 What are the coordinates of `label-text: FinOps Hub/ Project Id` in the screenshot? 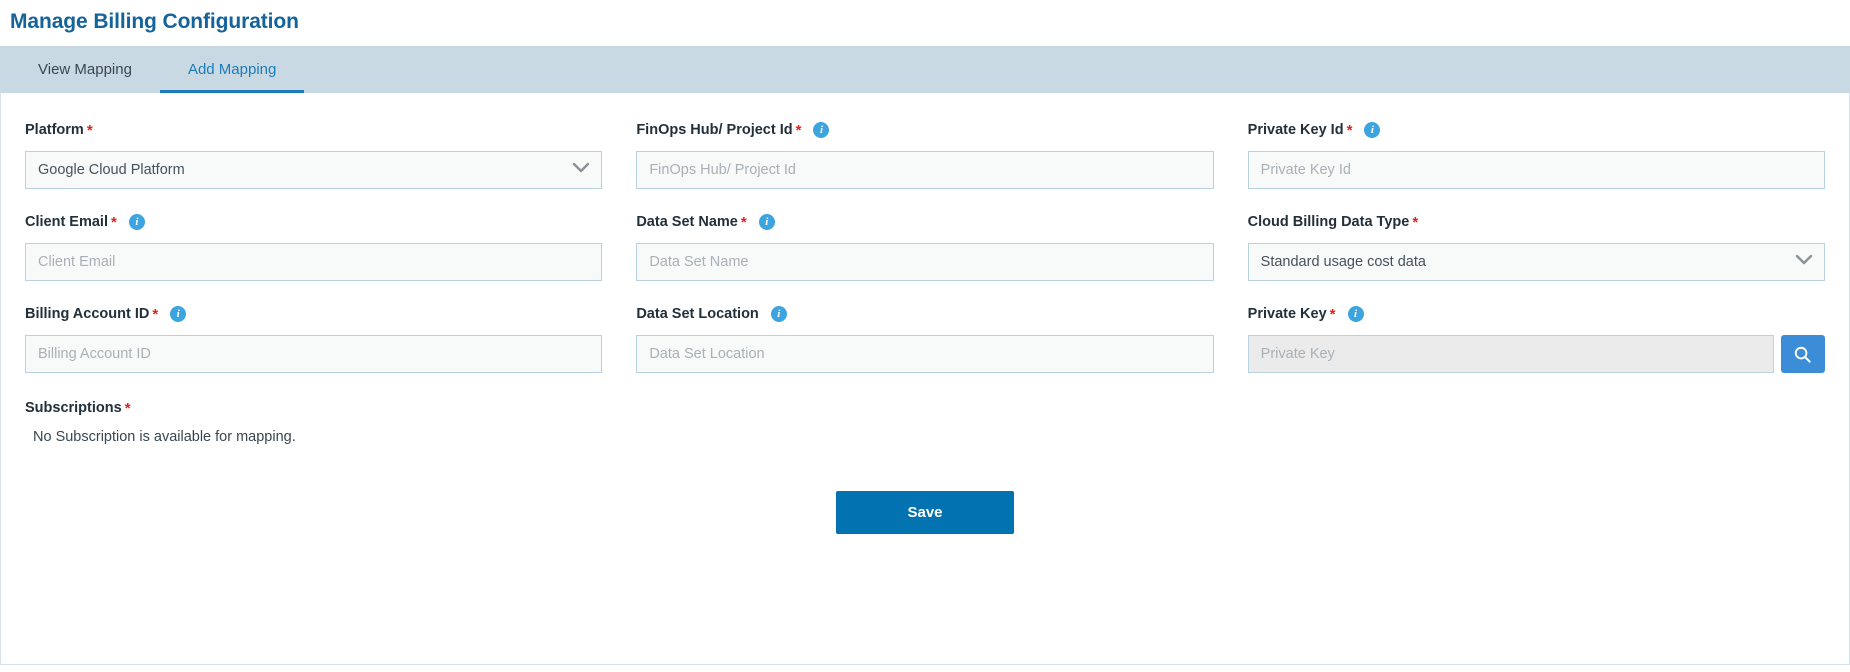 It's located at (714, 130).